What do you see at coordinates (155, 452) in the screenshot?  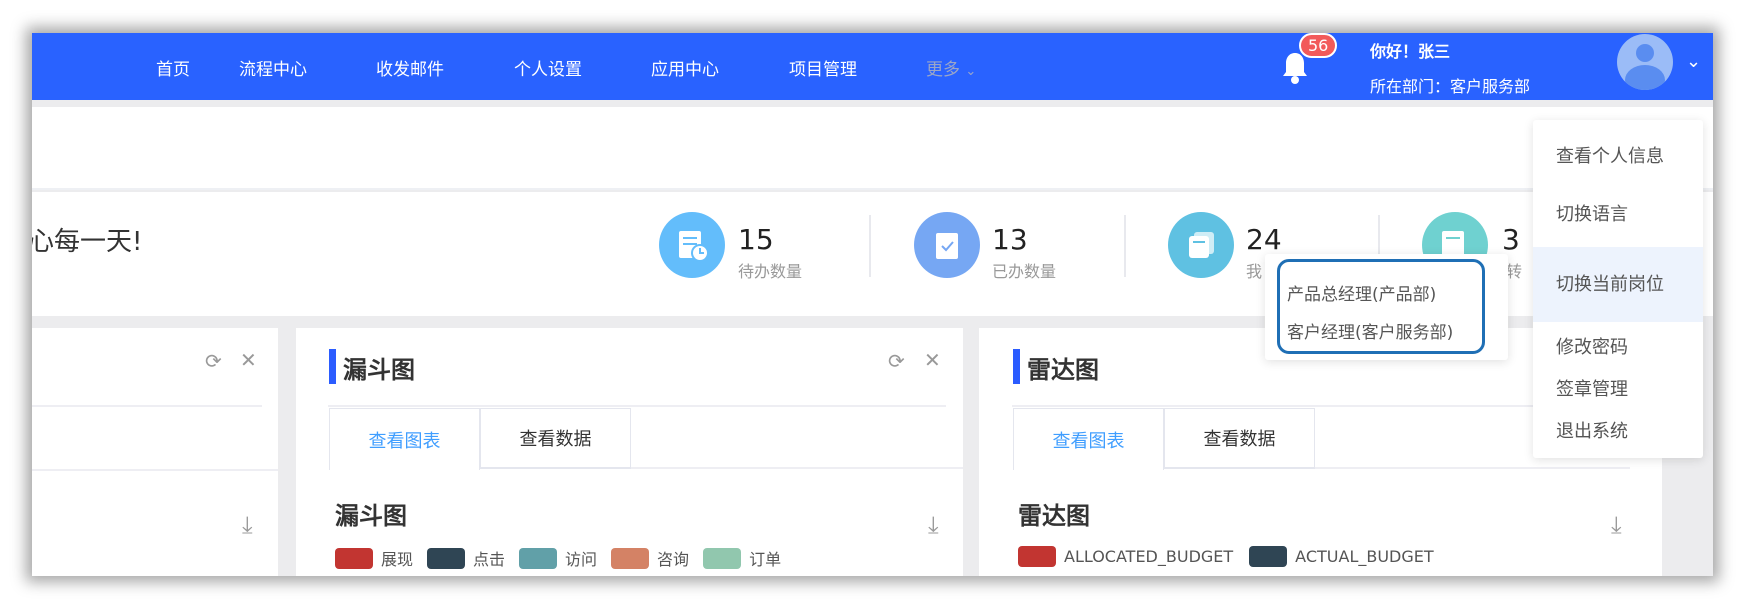 I see `widget-card: ⟳ ✕ ⤓` at bounding box center [155, 452].